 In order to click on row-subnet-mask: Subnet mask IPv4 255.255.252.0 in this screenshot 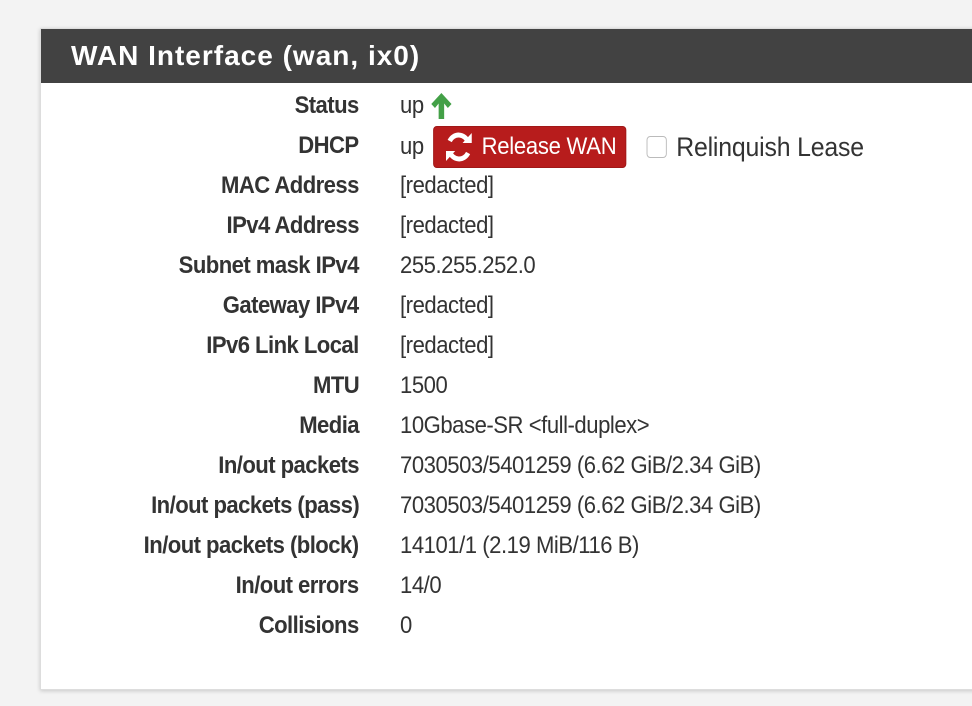, I will do `click(506, 266)`.